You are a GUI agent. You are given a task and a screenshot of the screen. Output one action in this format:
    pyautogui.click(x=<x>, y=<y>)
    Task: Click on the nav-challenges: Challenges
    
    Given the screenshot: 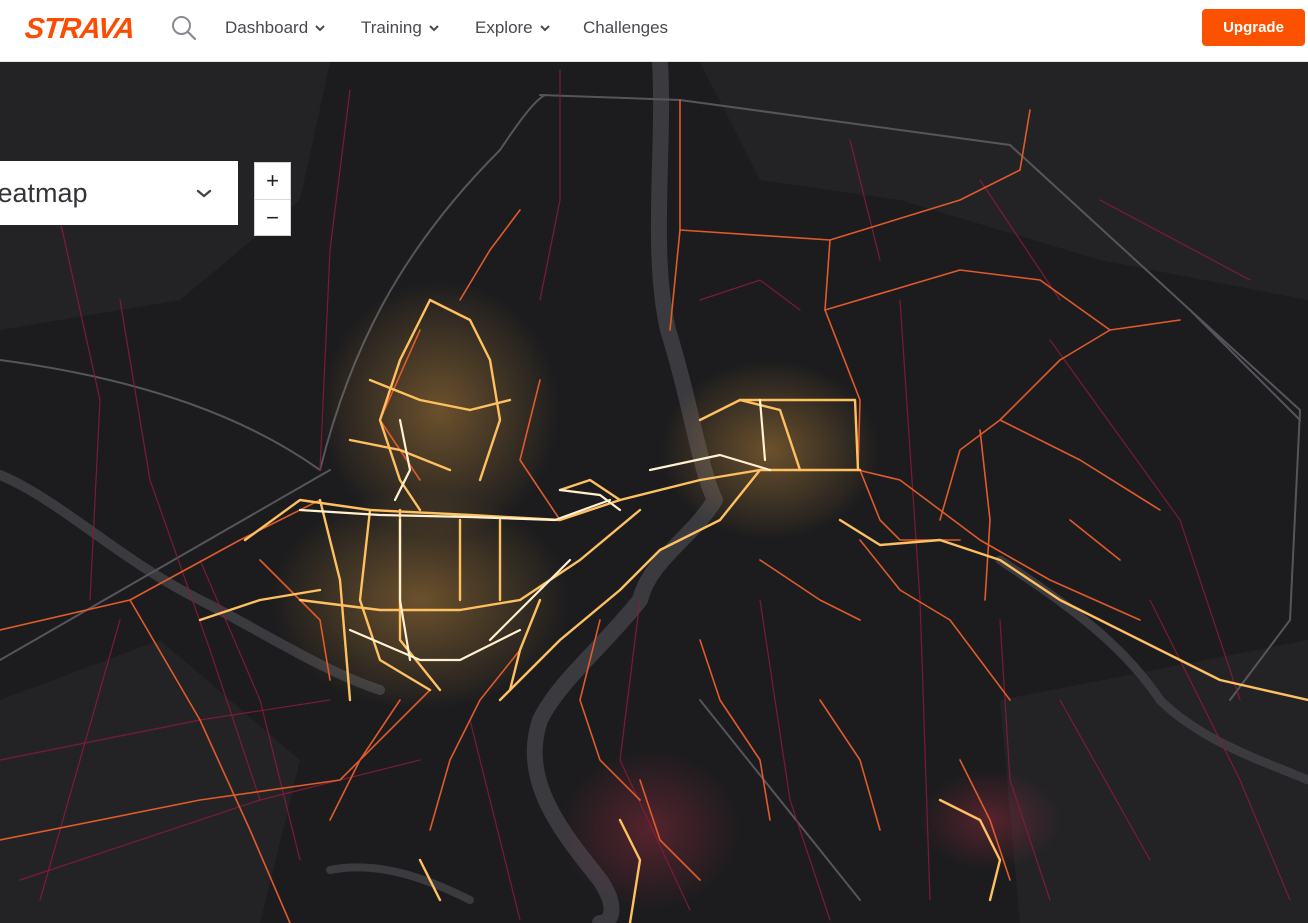 What is the action you would take?
    pyautogui.click(x=625, y=28)
    